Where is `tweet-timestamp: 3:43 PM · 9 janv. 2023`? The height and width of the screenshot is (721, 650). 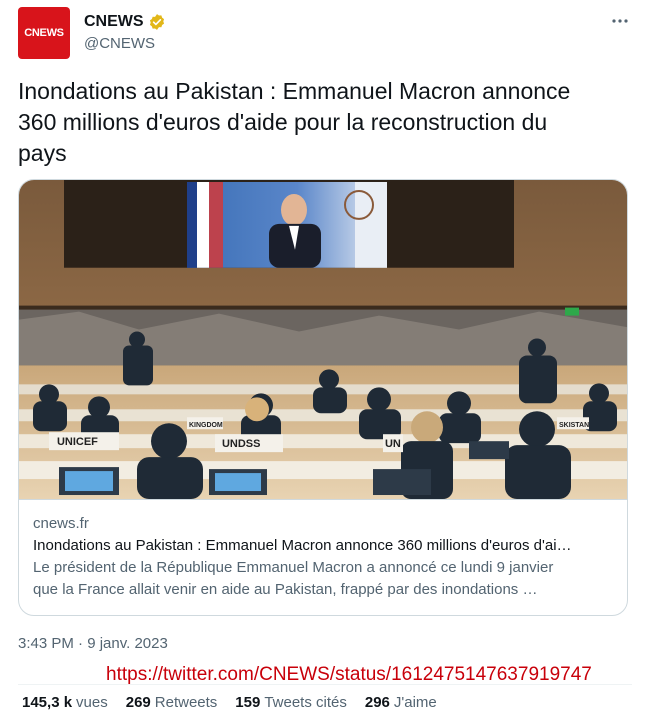 tweet-timestamp: 3:43 PM · 9 janv. 2023 is located at coordinates (93, 643).